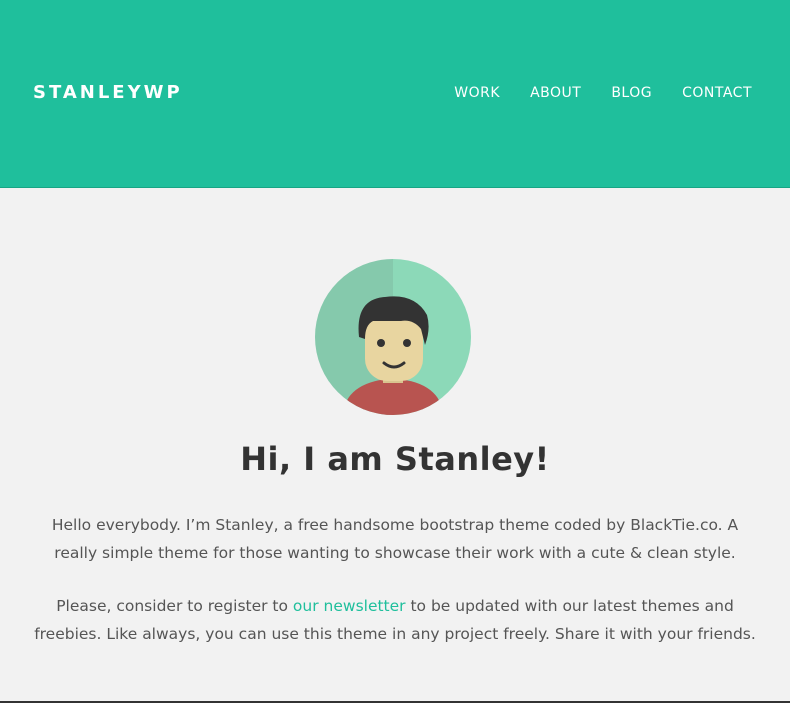 This screenshot has height=703, width=790. I want to click on main-nav: WORK ABOUT BLOG CONTACT, so click(603, 93).